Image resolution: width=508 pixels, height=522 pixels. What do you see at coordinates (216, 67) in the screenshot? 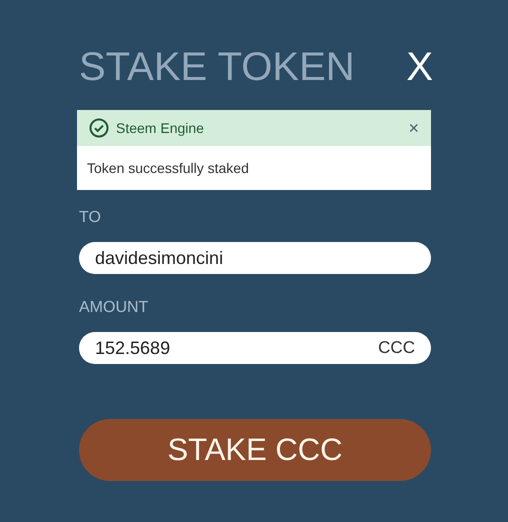
I see `dialog-title: STAKE TOKEN` at bounding box center [216, 67].